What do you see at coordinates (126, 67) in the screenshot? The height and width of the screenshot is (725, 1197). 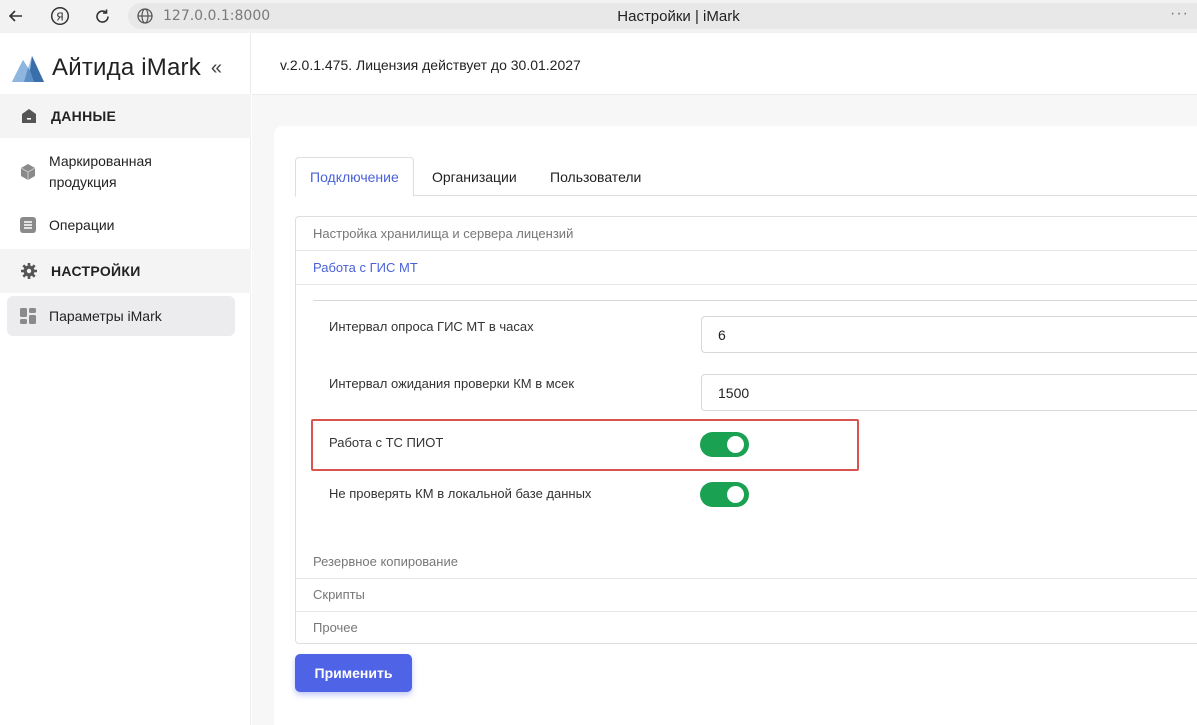 I see `brand-name: Айтида iMark` at bounding box center [126, 67].